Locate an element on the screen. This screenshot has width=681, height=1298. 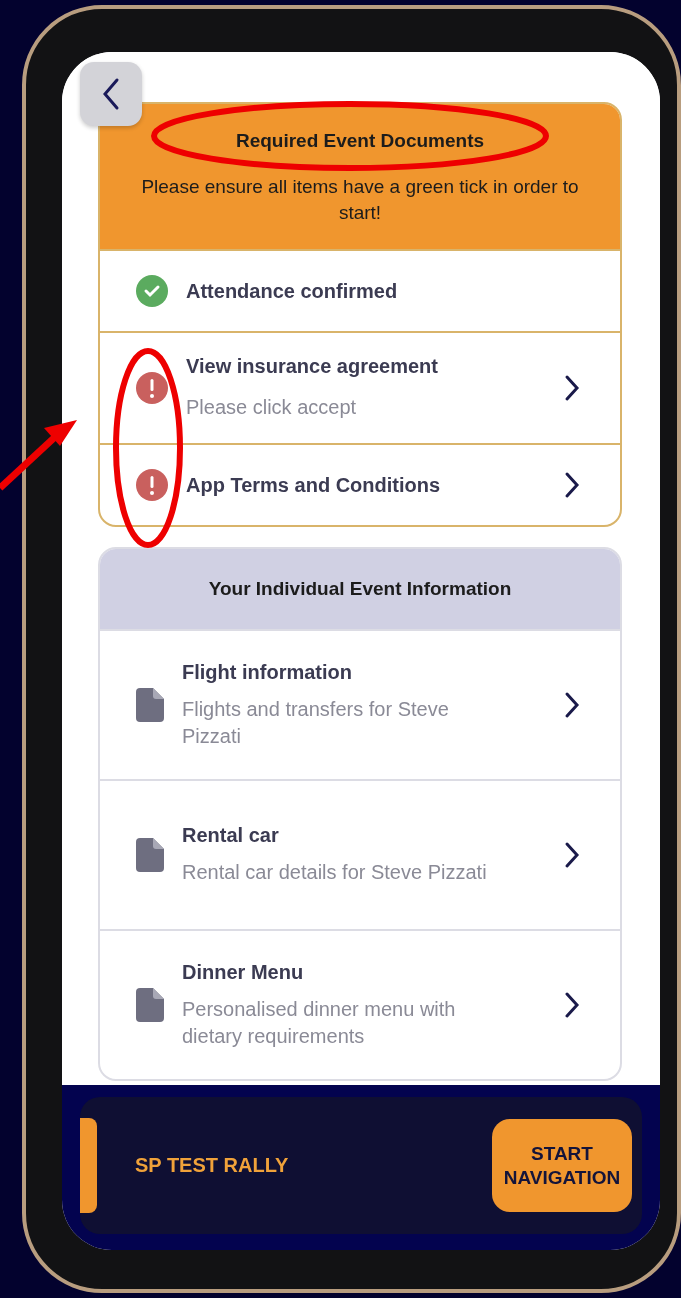
information-title: Flight information is located at coordinates (267, 672).